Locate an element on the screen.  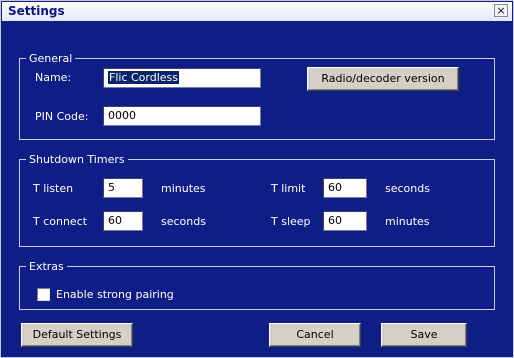
strong-pairing-label: Enable strong pairing is located at coordinates (115, 294).